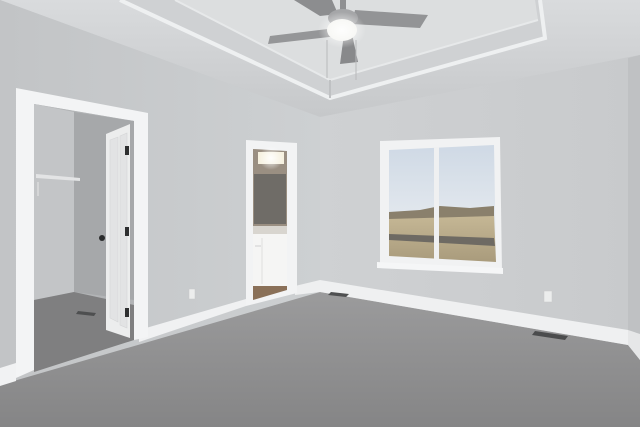  What do you see at coordinates (271, 223) in the screenshot?
I see `bathroom-doorway` at bounding box center [271, 223].